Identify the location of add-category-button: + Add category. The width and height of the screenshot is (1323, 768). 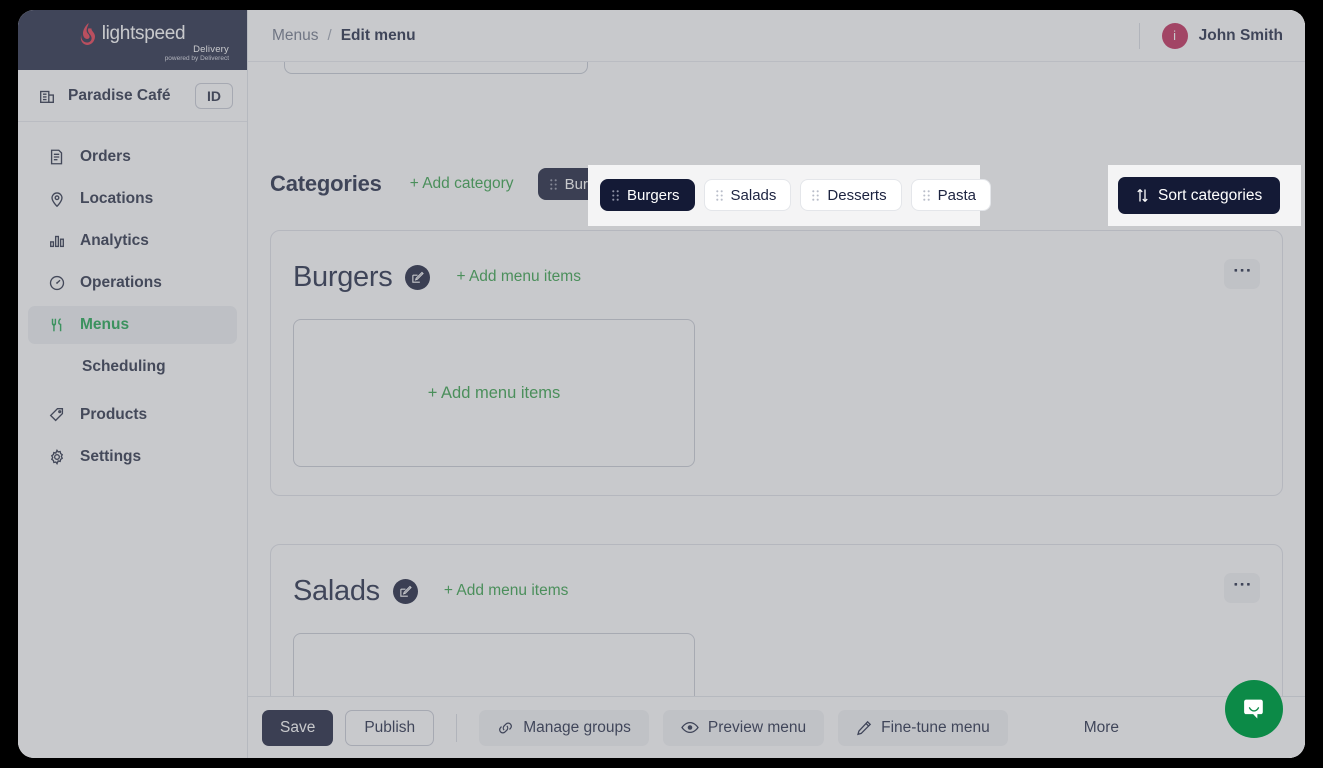
(462, 184).